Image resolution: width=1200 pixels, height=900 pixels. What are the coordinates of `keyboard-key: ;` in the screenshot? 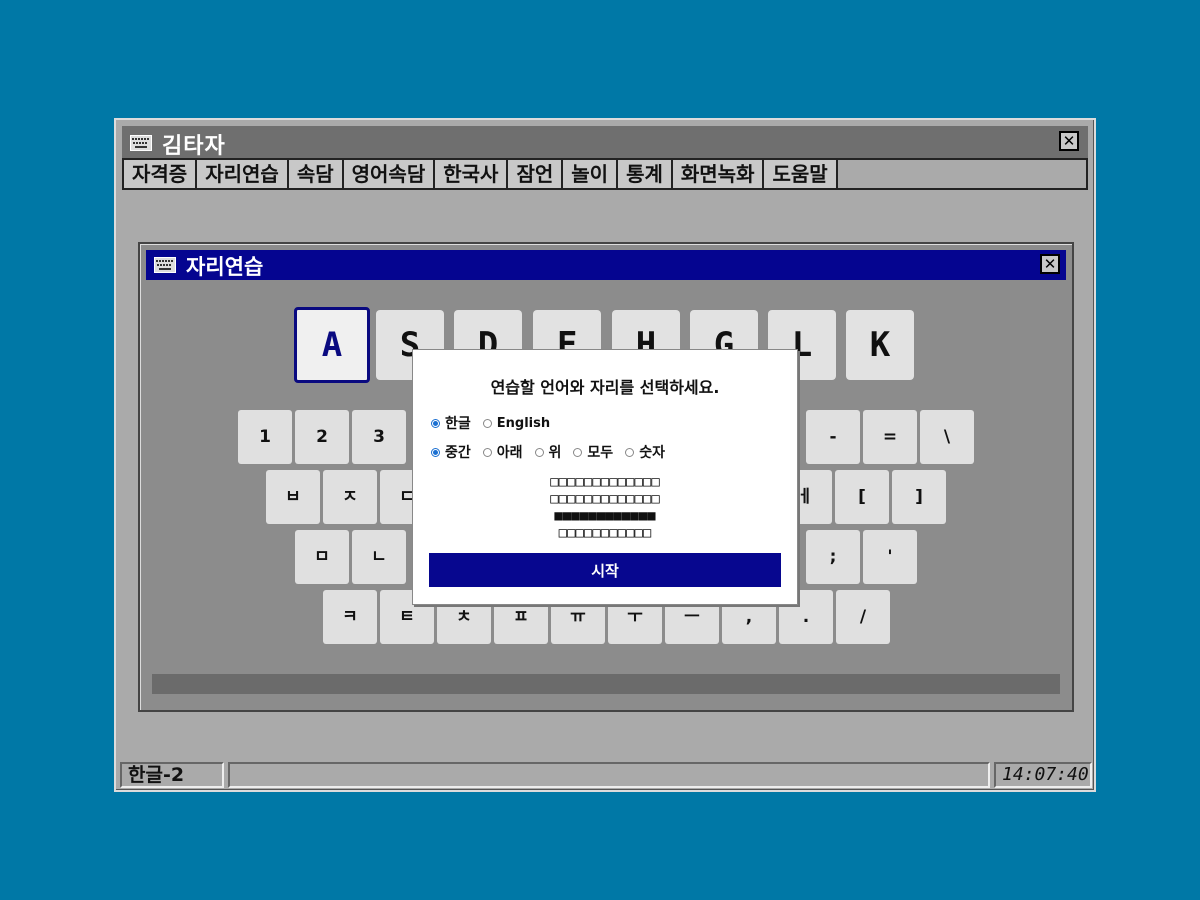 It's located at (833, 557).